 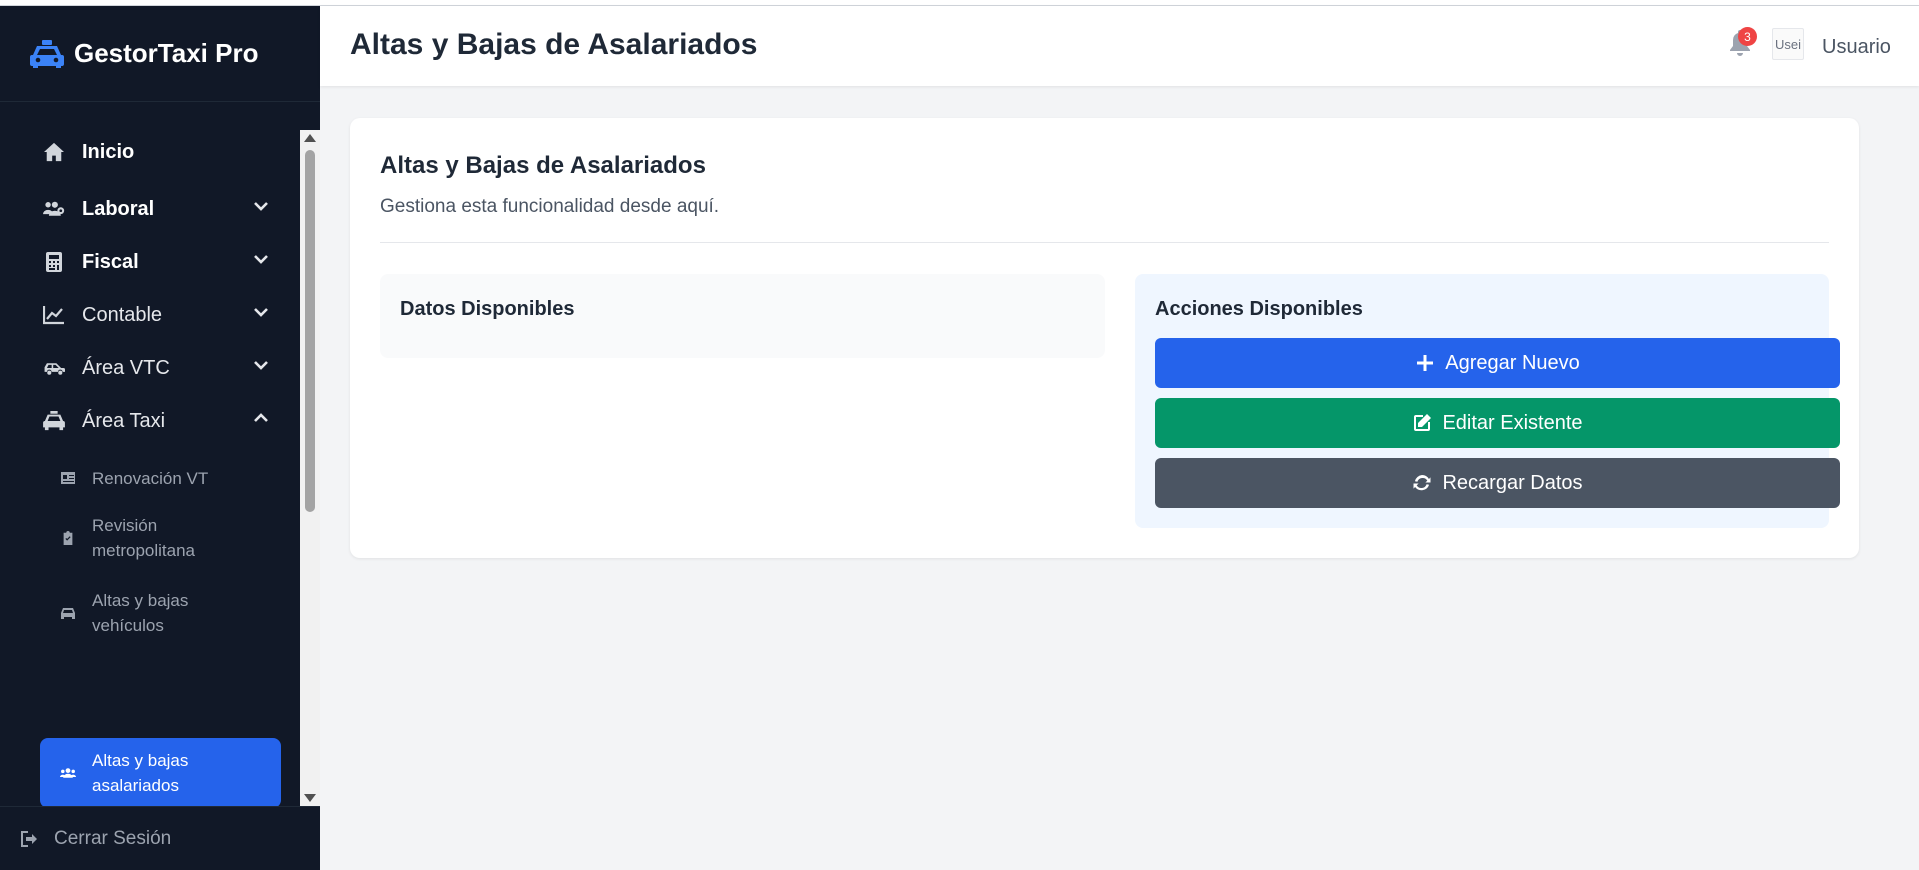 What do you see at coordinates (113, 838) in the screenshot?
I see `logout-label: Cerrar Sesión` at bounding box center [113, 838].